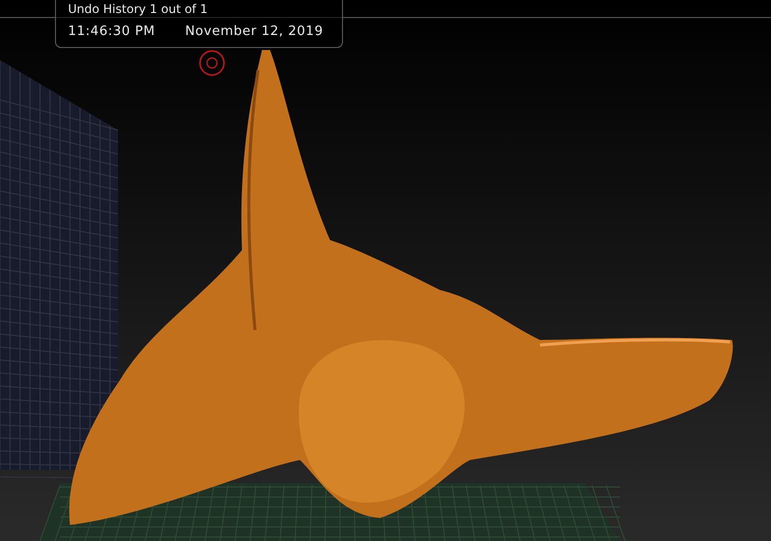  Describe the element at coordinates (254, 31) in the screenshot. I see `date-text: November 12, 2019` at that location.